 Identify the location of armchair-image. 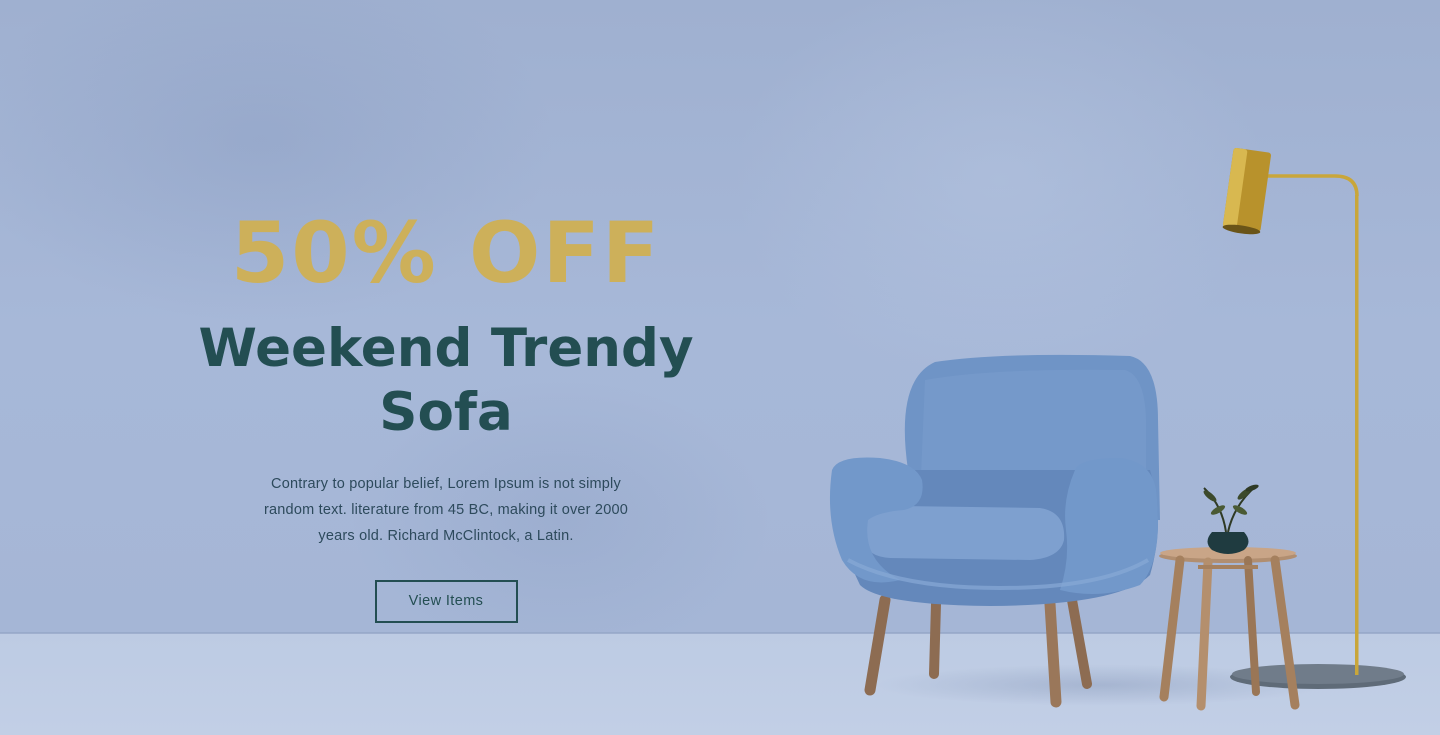
(994, 531).